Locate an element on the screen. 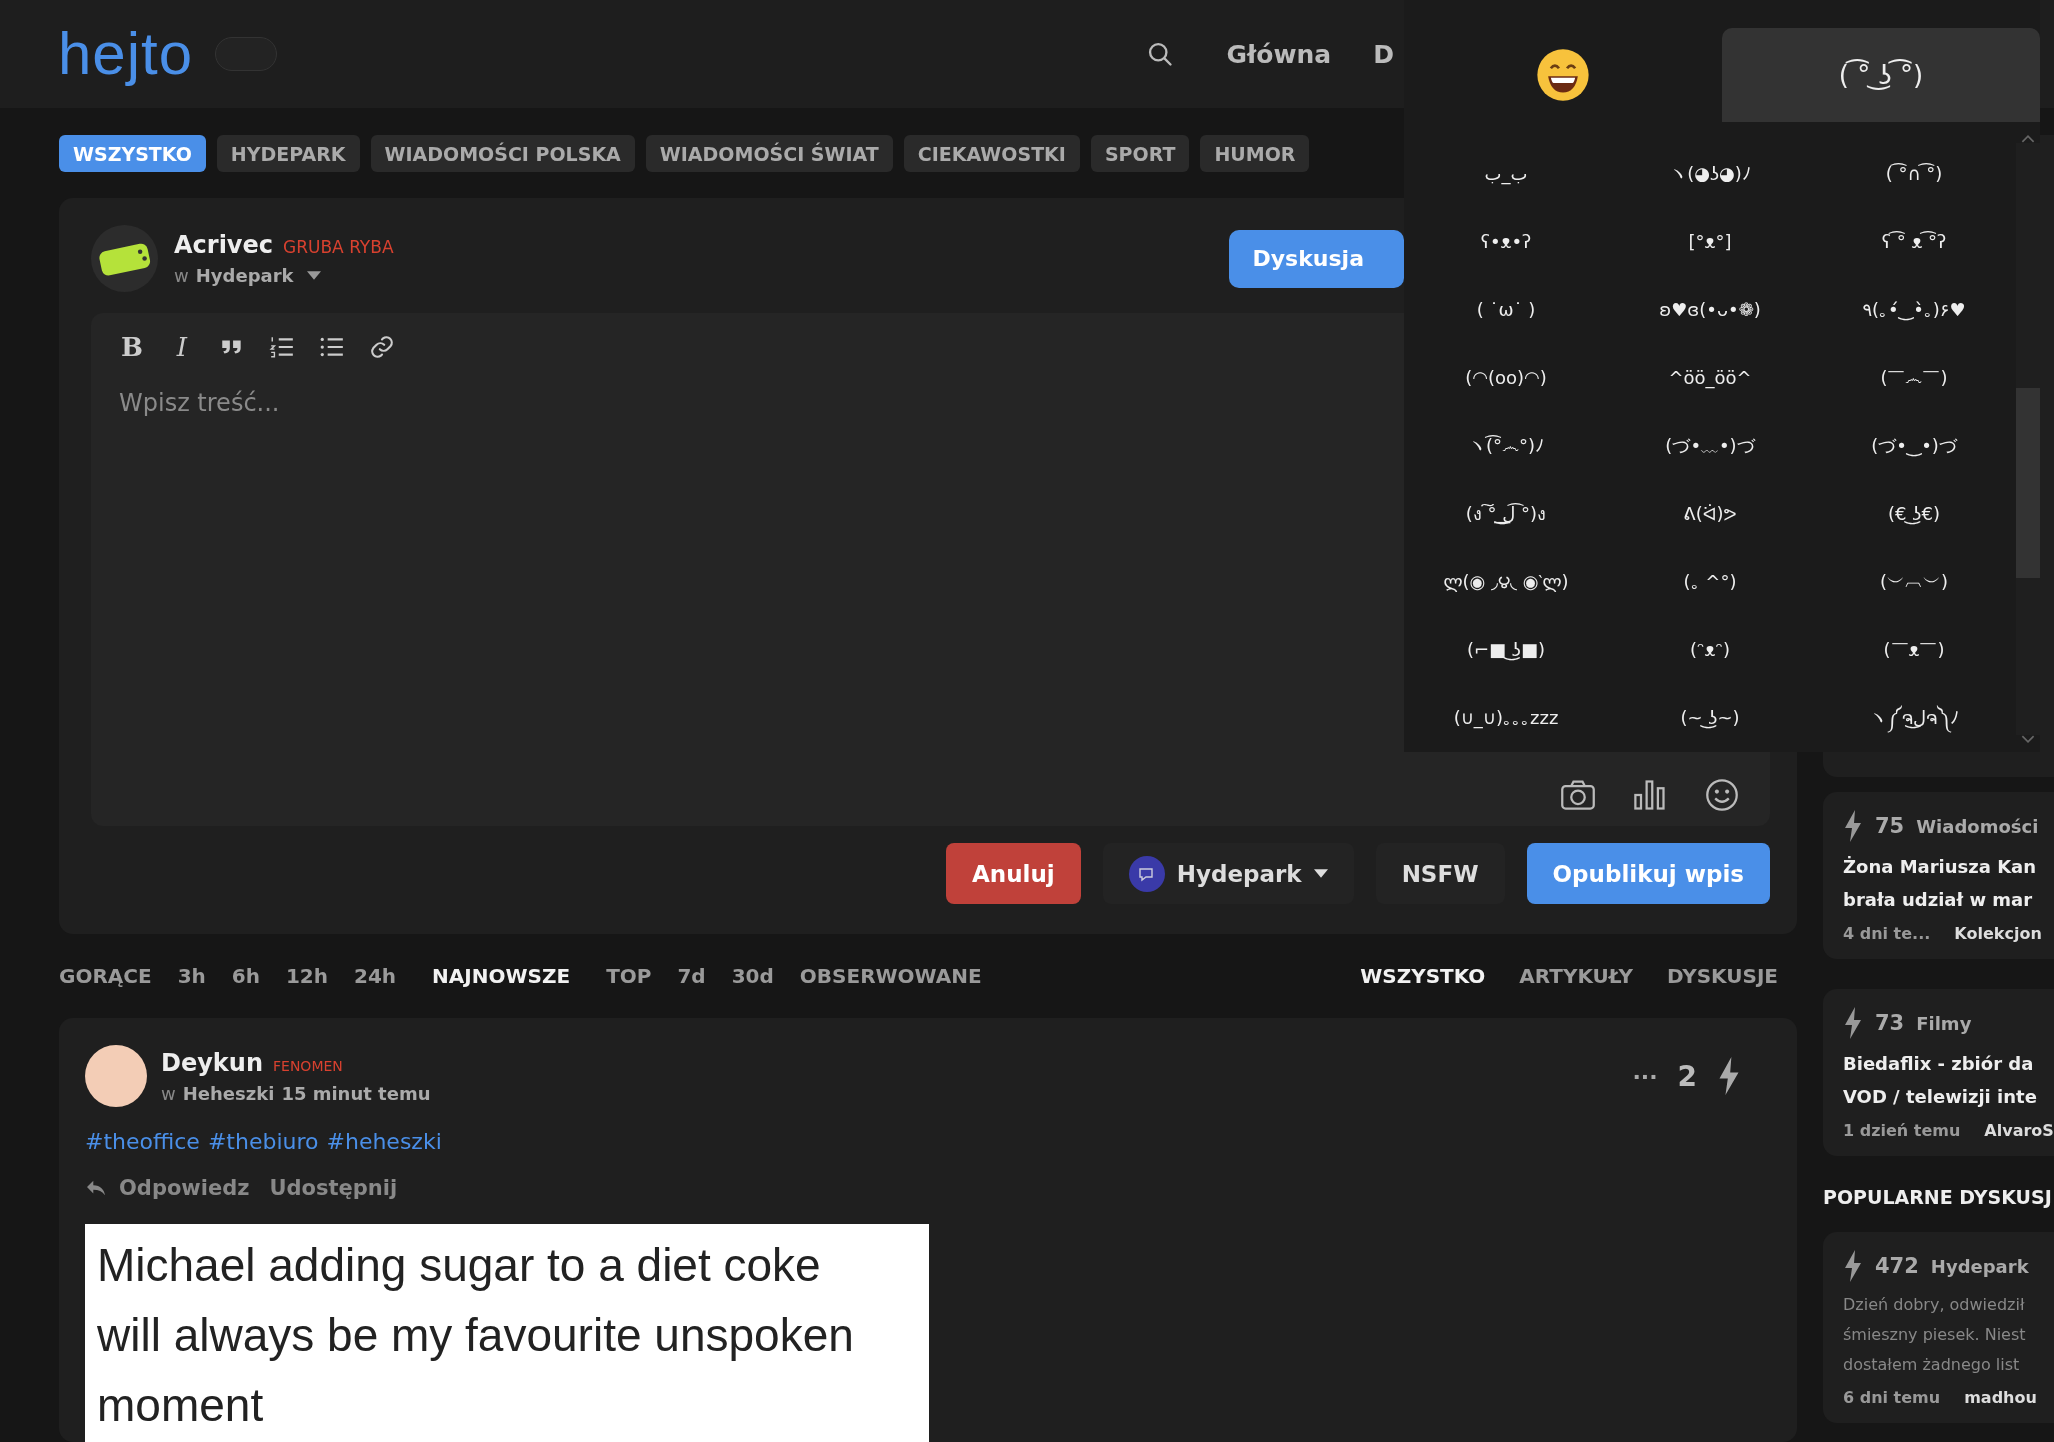 The width and height of the screenshot is (2054, 1442). discussion-card: 472 Hydepark Dzień dobry, odwiedził śmieszny piesek. Niest dostałem żadnego list 6 dni temu madhou is located at coordinates (1938, 1327).